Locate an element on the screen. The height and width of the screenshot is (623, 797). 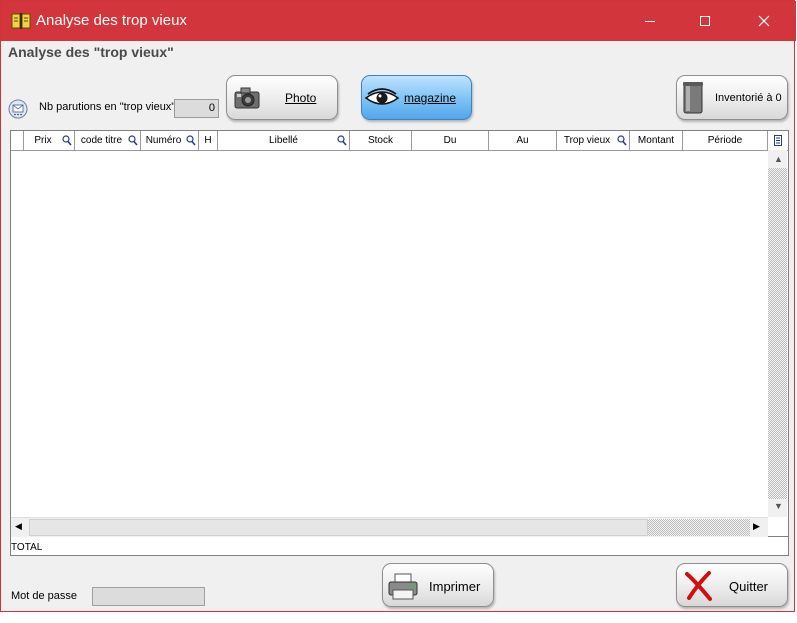
column-header-prix: Prix is located at coordinates (49, 140).